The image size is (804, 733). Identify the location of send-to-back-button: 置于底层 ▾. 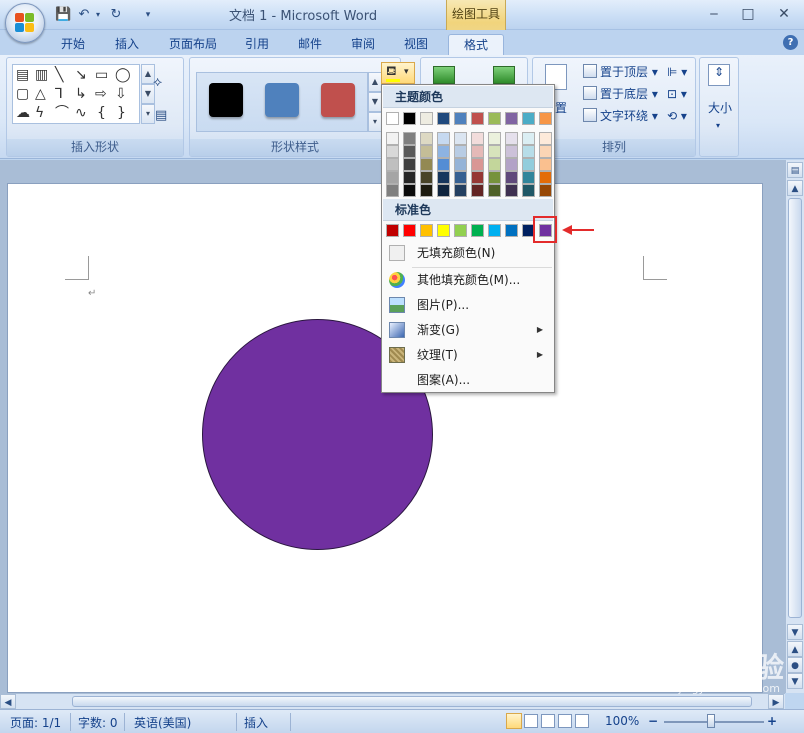
(620, 94).